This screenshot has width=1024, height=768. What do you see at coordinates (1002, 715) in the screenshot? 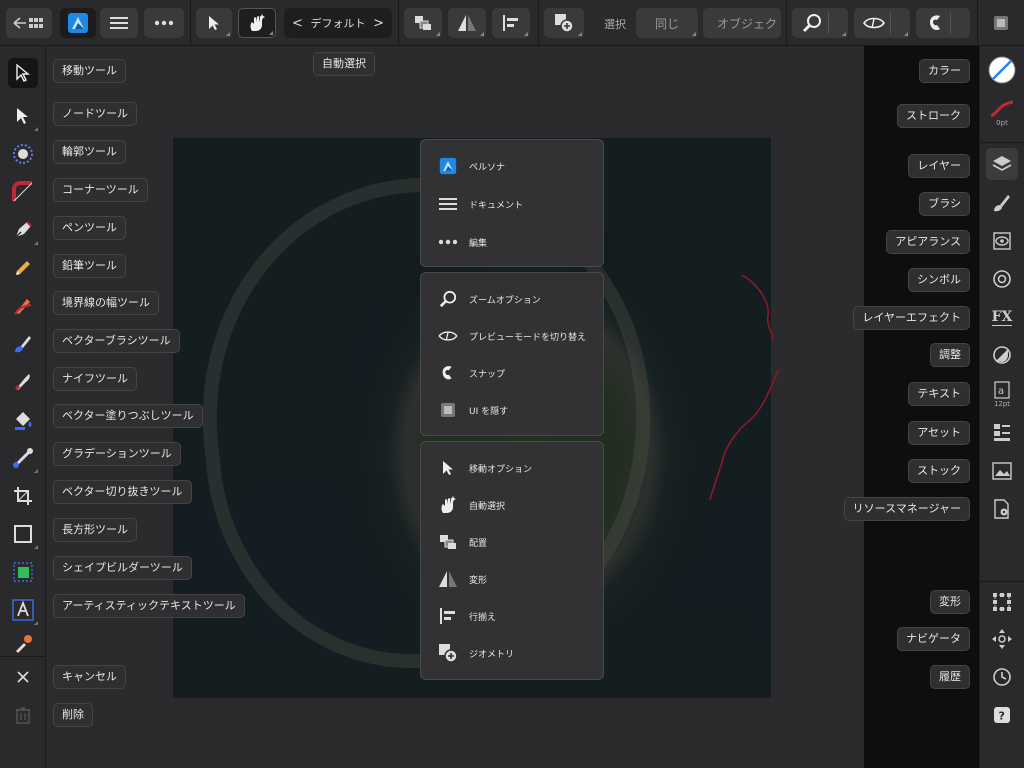
I see `help-button: ?` at bounding box center [1002, 715].